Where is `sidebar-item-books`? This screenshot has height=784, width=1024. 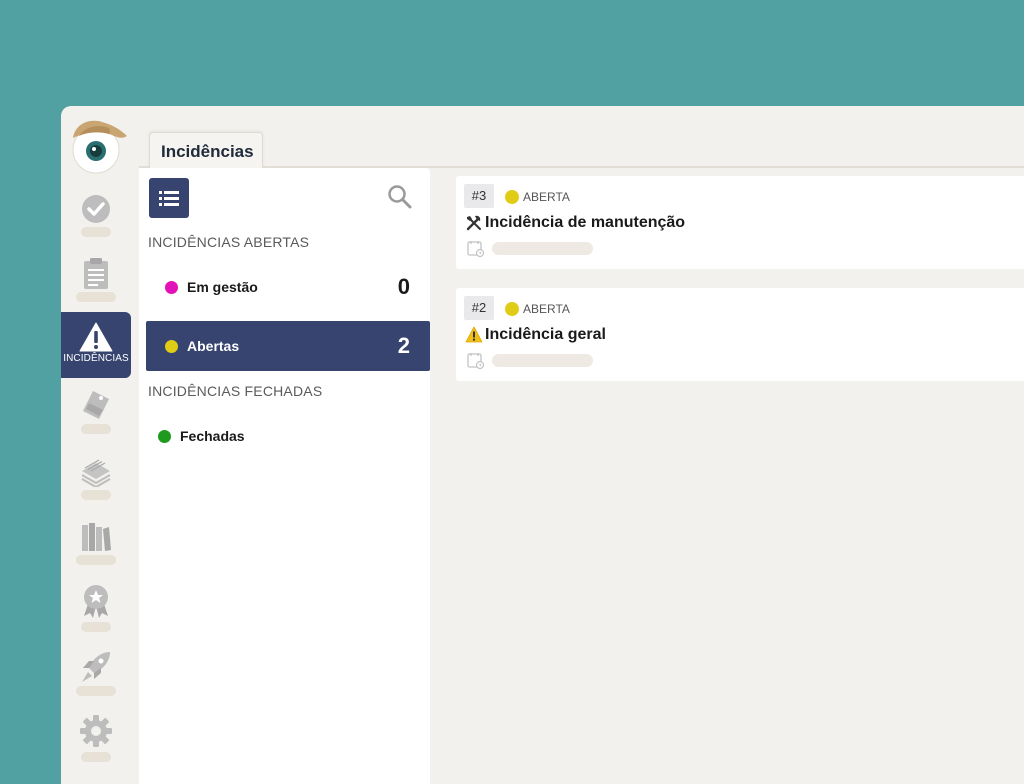 sidebar-item-books is located at coordinates (96, 550).